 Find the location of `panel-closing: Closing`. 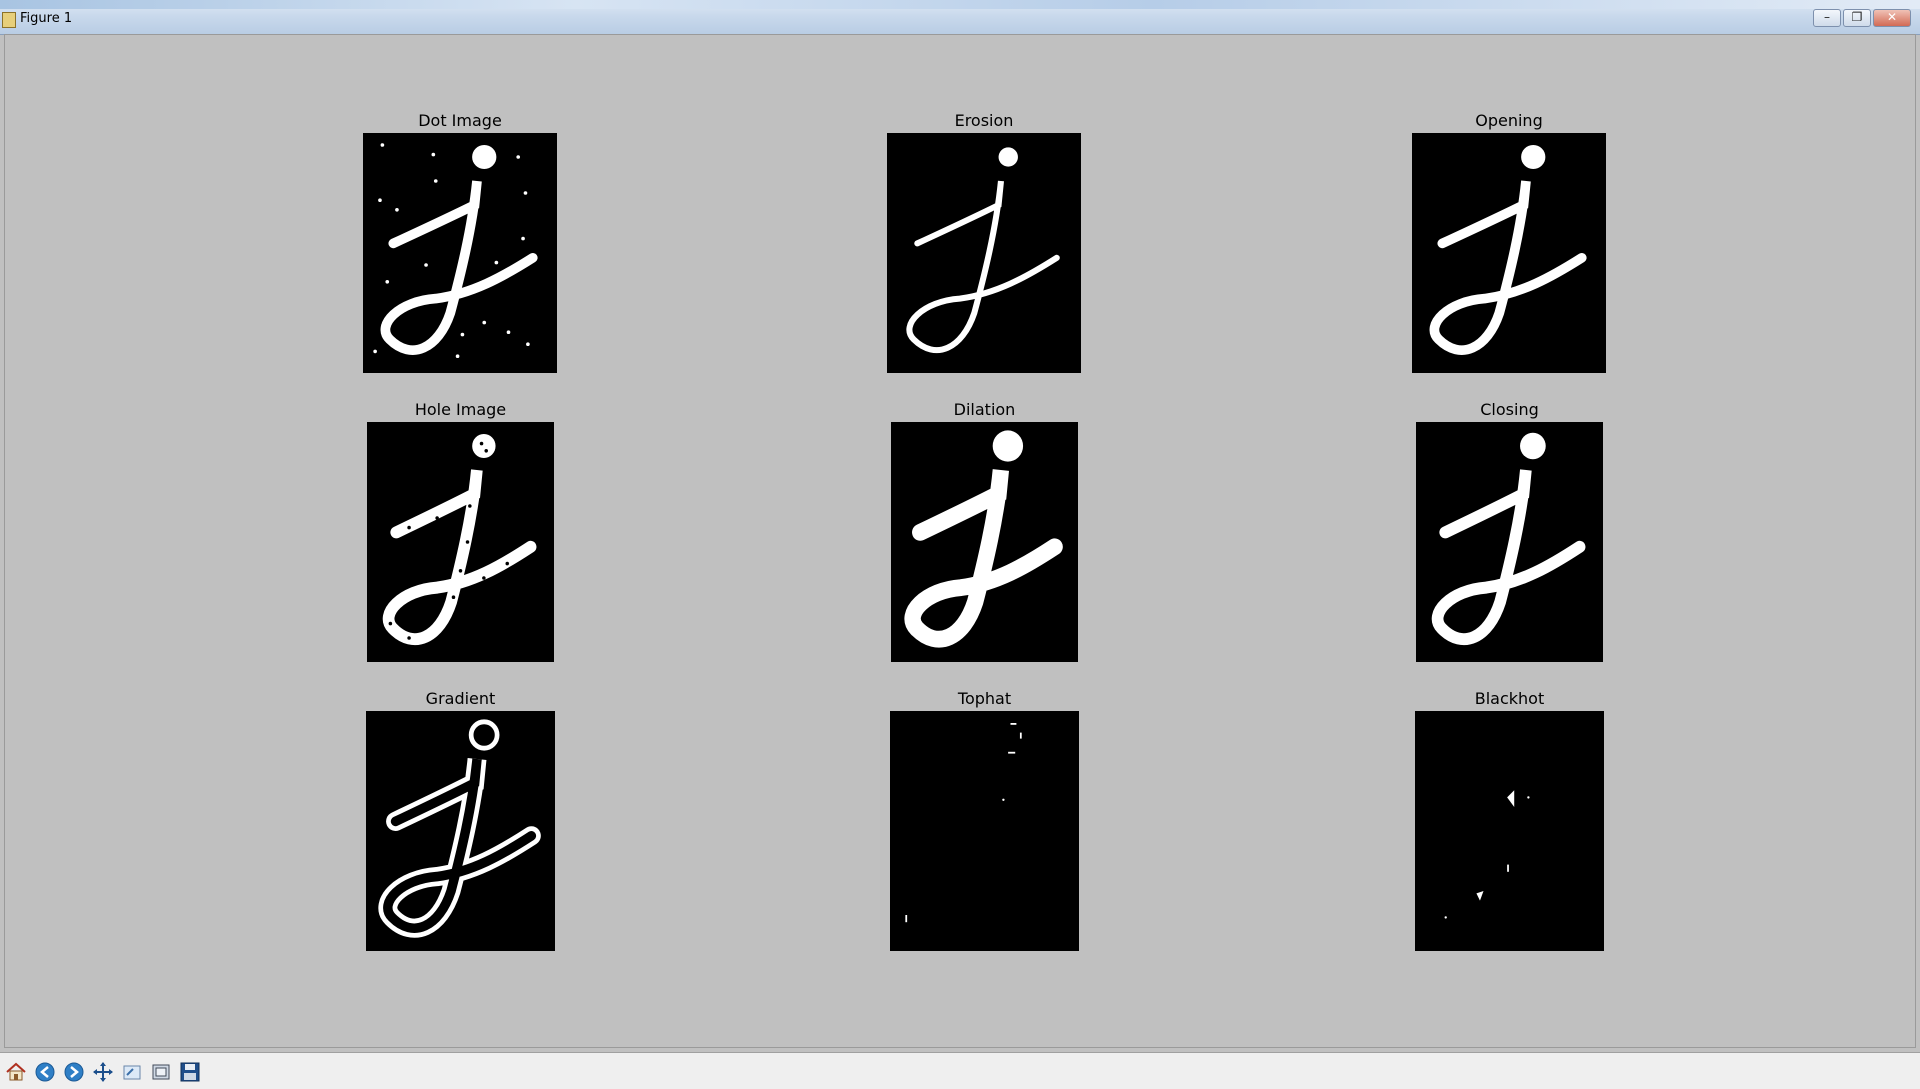

panel-closing: Closing is located at coordinates (1509, 552).